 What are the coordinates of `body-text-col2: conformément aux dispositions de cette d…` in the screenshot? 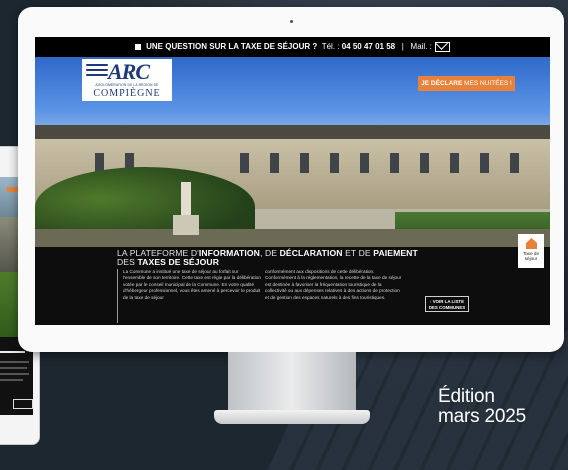 It's located at (333, 284).